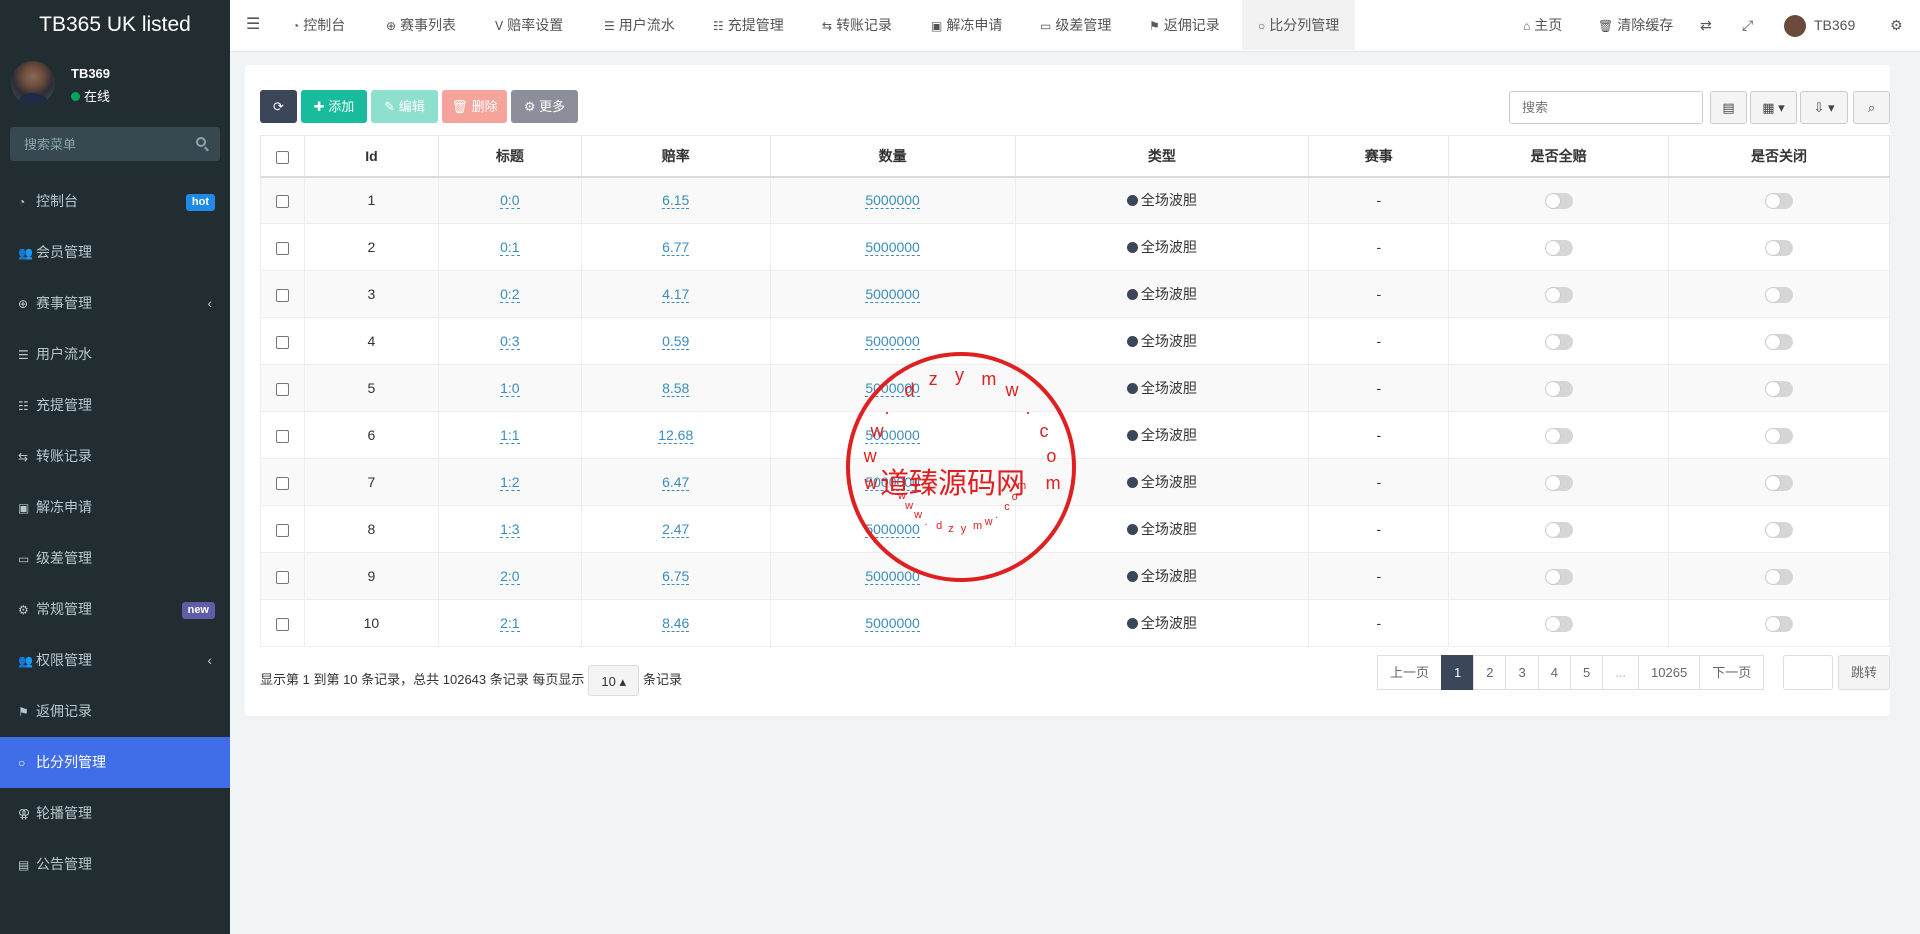  I want to click on tab-odds-settings: ᐯ 赔率设置, so click(529, 25).